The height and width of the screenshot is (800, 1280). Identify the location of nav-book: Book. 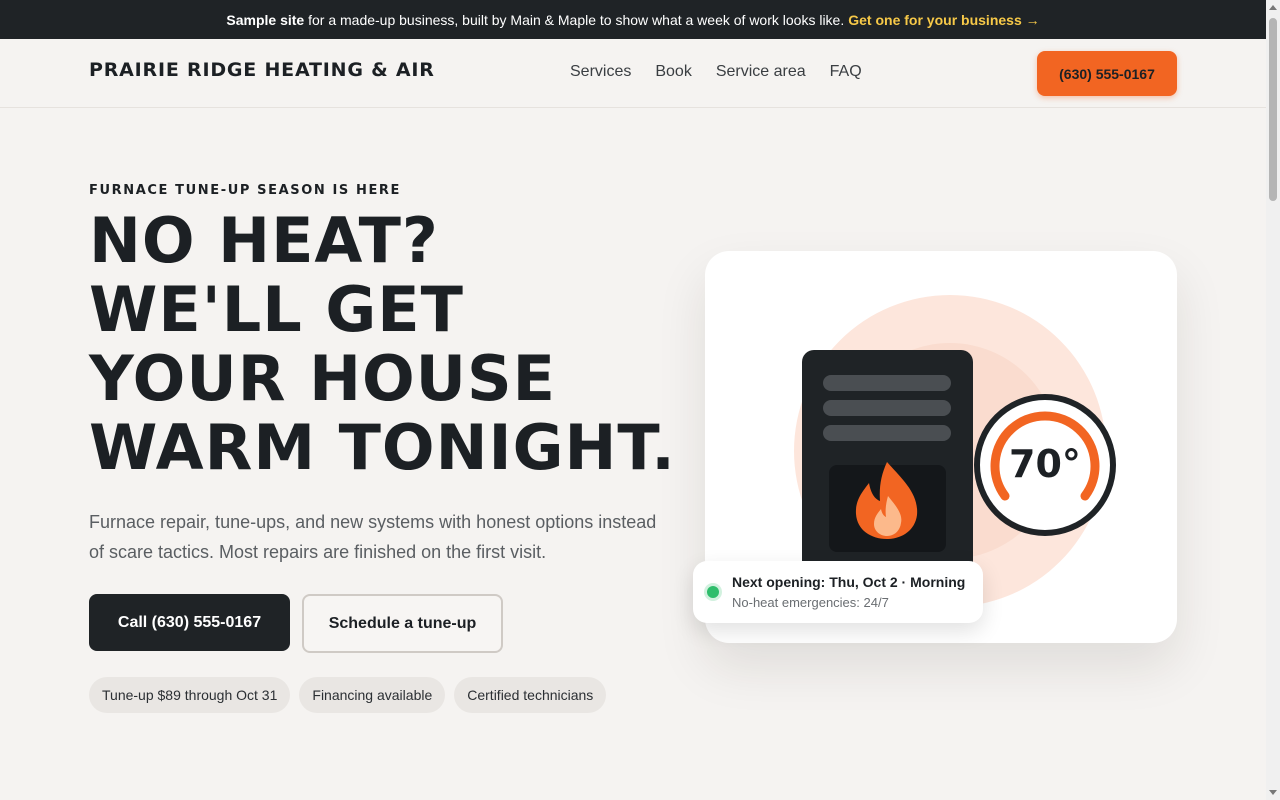
(673, 72).